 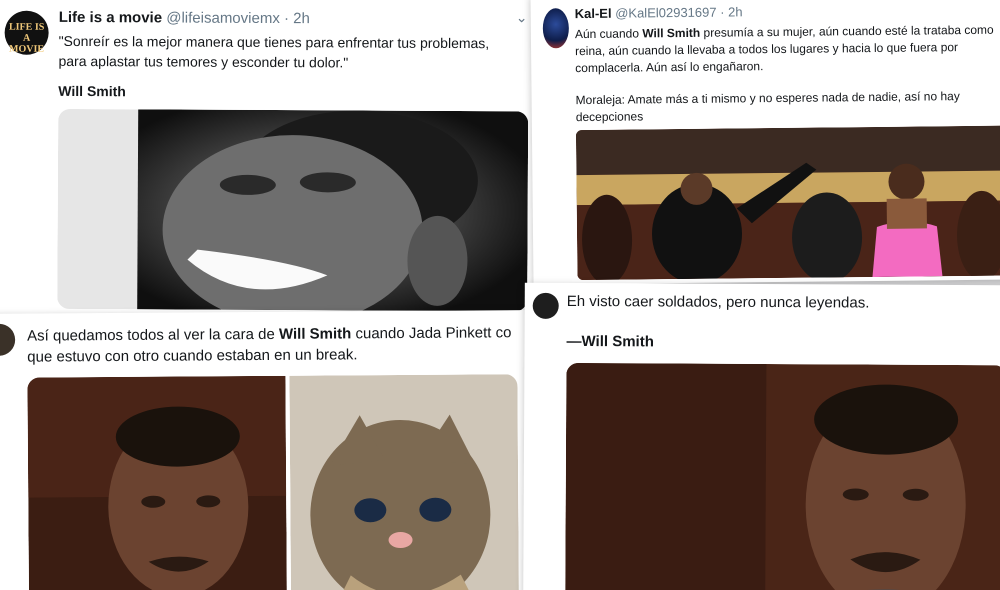 What do you see at coordinates (522, 17) in the screenshot?
I see `chevron-down-icon: ⌄` at bounding box center [522, 17].